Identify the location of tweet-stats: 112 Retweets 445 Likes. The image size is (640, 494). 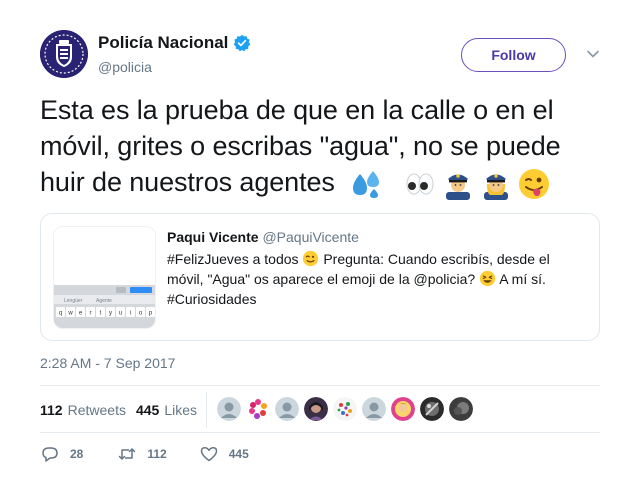
(123, 410).